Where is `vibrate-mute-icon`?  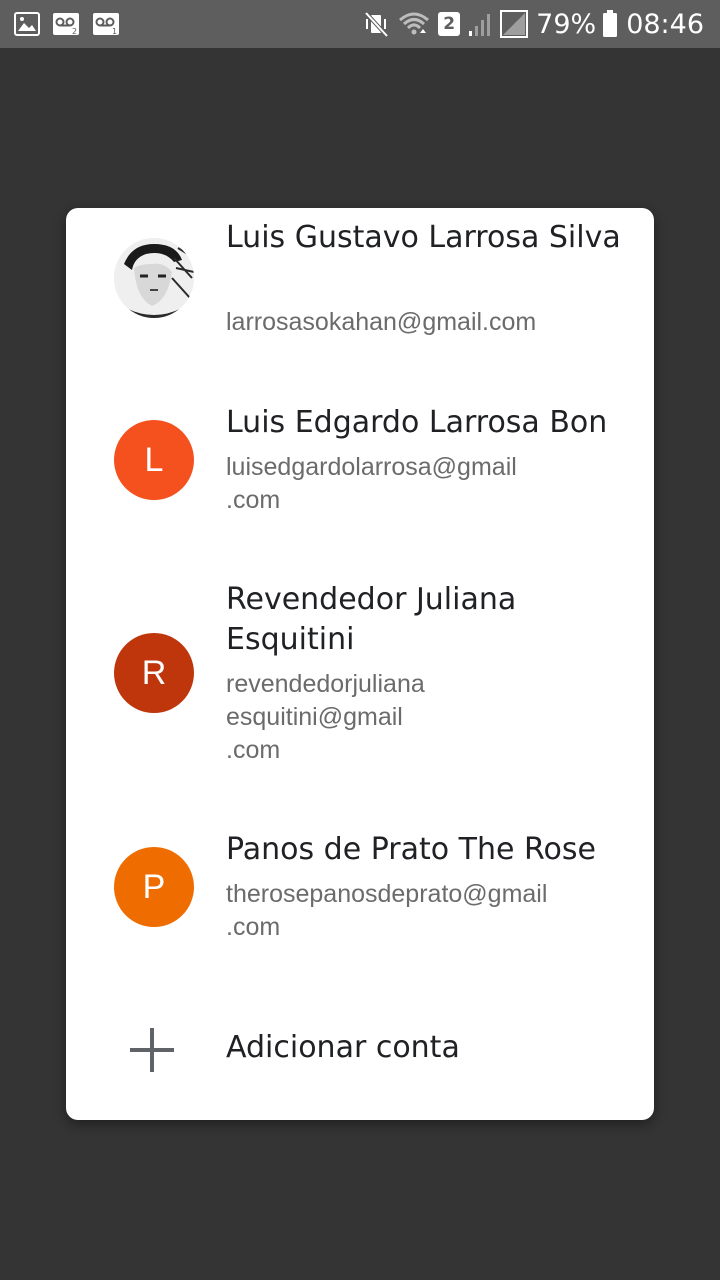 vibrate-mute-icon is located at coordinates (376, 24).